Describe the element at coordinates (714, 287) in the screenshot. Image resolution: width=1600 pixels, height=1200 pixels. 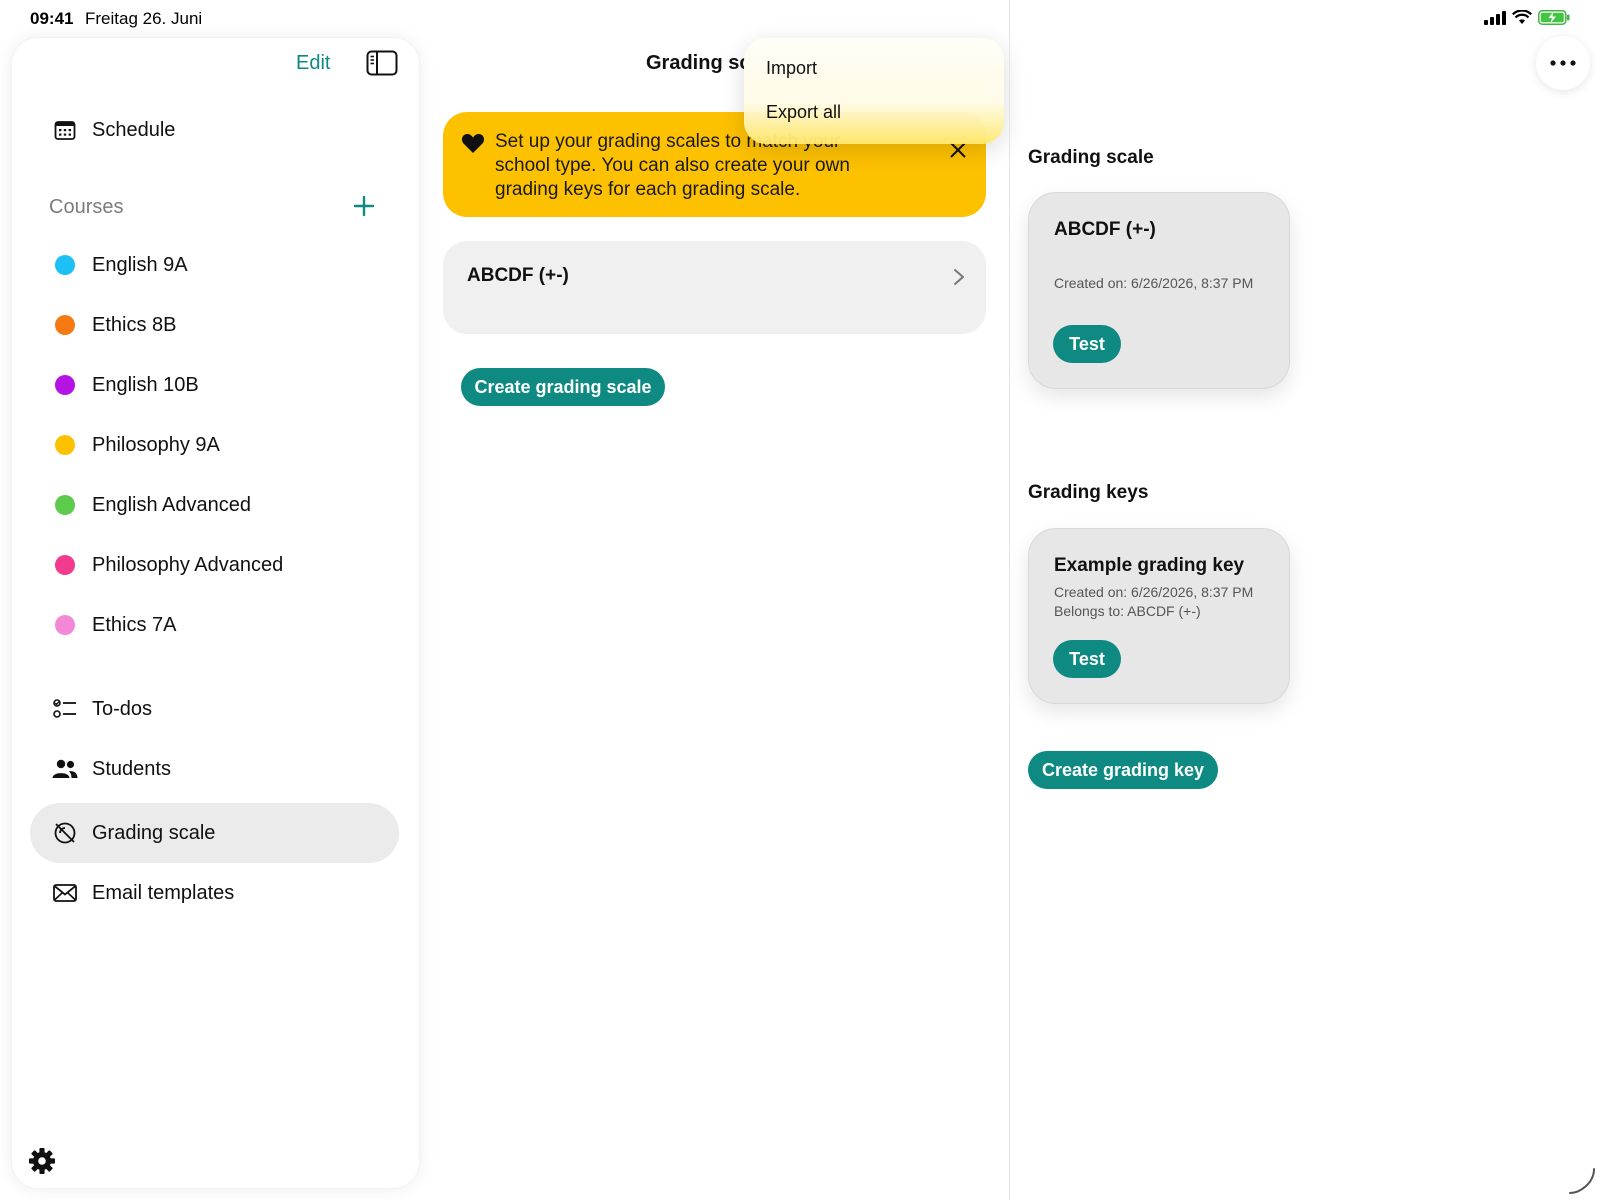
I see `grading-scale-list-item: ABCDF (+-)` at that location.